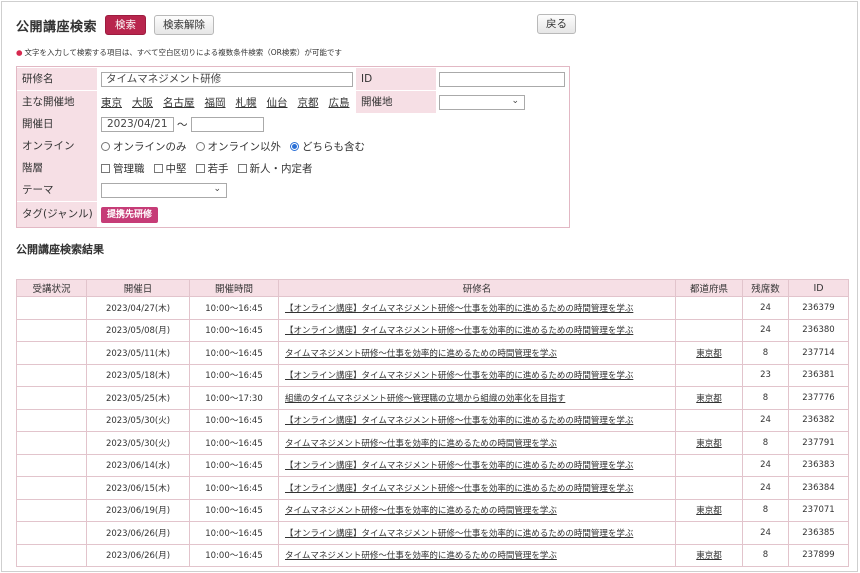 The image size is (860, 573). Describe the element at coordinates (765, 288) in the screenshot. I see `col-header-seats: 残席数` at that location.